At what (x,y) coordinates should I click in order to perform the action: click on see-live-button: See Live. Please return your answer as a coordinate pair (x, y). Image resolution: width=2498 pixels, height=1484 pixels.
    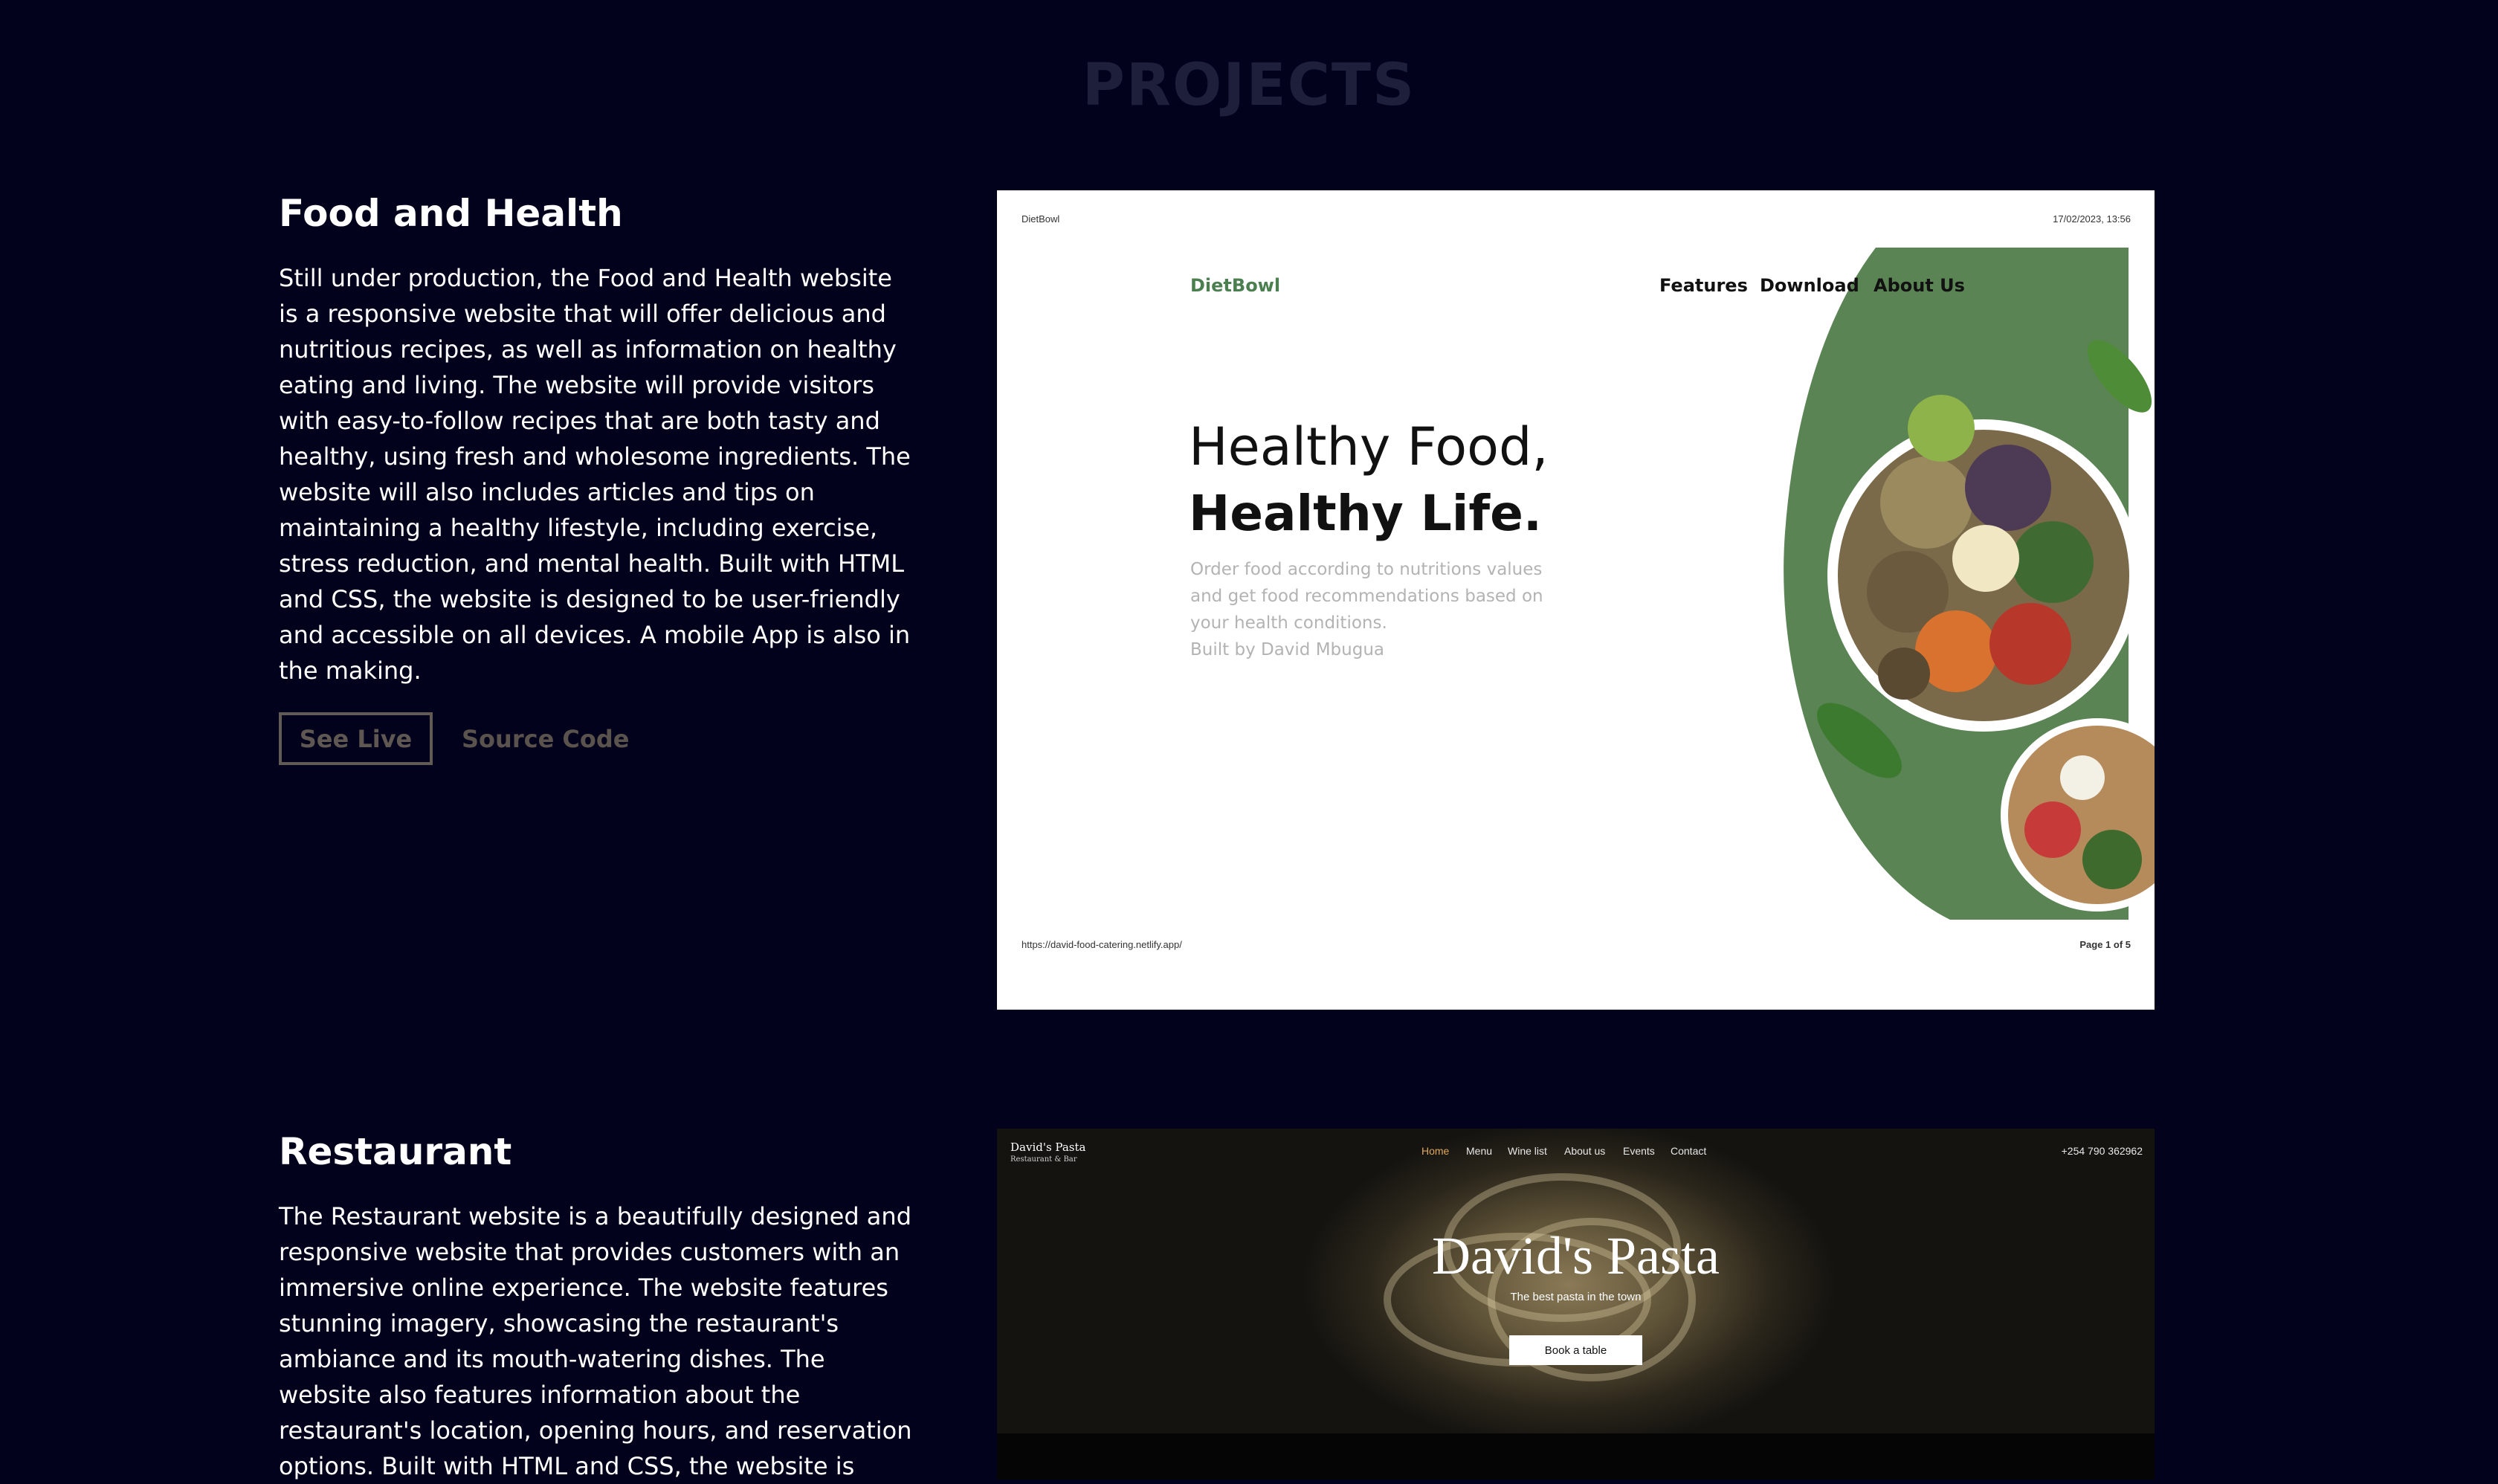
    Looking at the image, I should click on (356, 738).